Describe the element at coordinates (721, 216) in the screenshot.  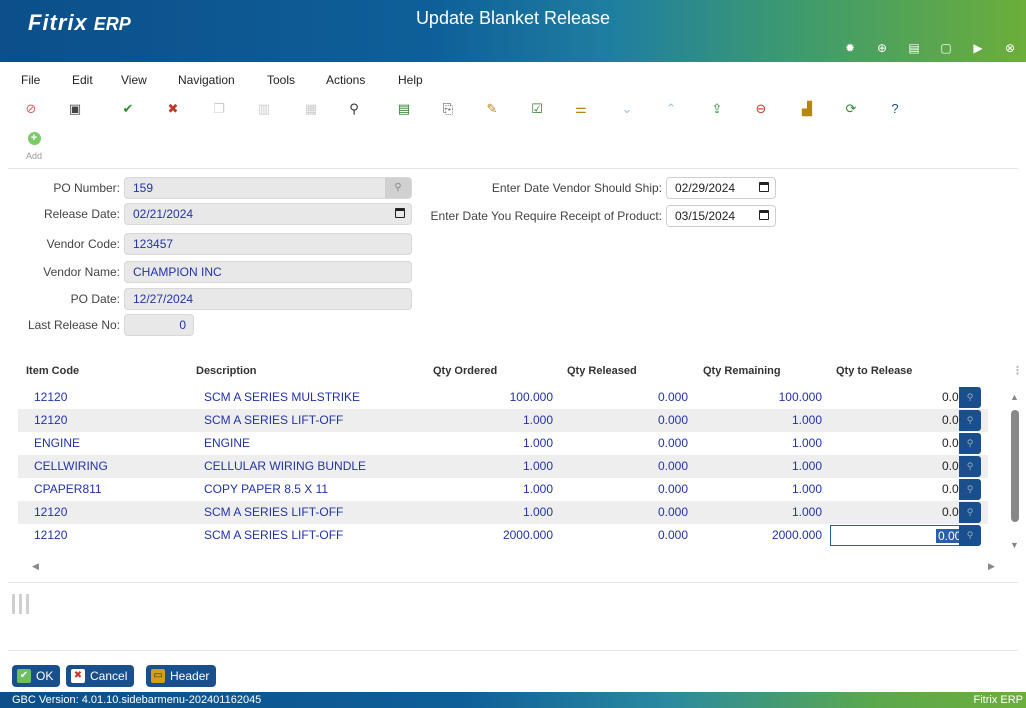
I see `receipt-date-field: 03/15/2024` at that location.